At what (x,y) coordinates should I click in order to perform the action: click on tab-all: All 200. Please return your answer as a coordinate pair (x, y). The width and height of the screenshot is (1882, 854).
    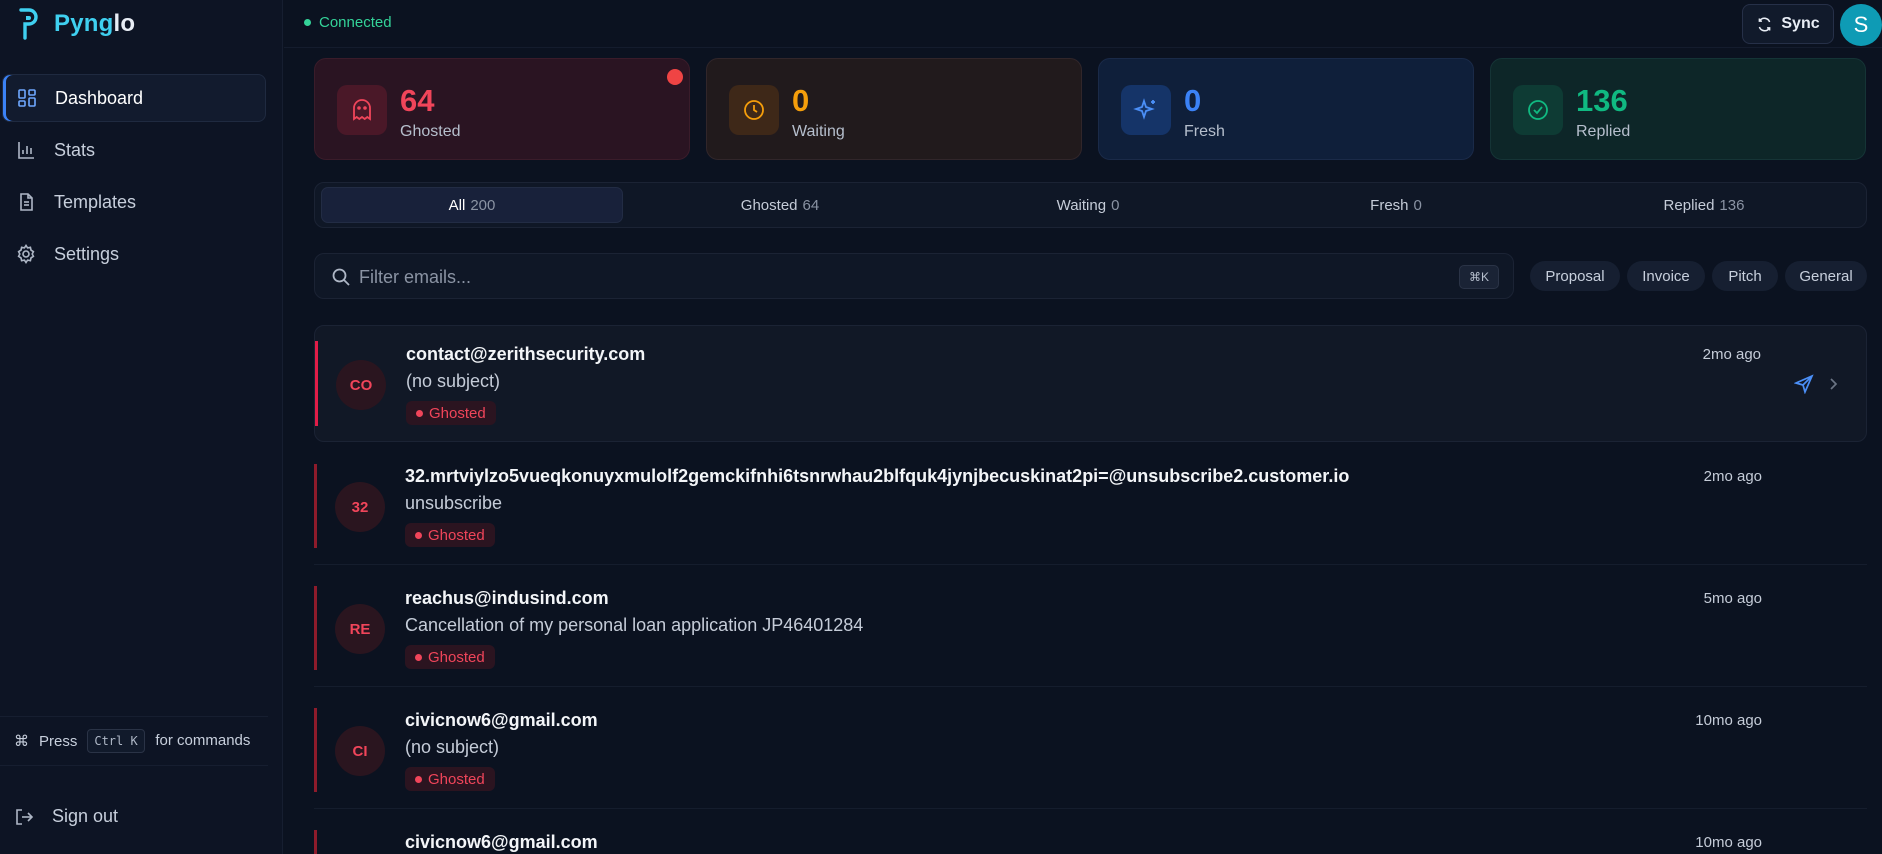
    Looking at the image, I should click on (472, 205).